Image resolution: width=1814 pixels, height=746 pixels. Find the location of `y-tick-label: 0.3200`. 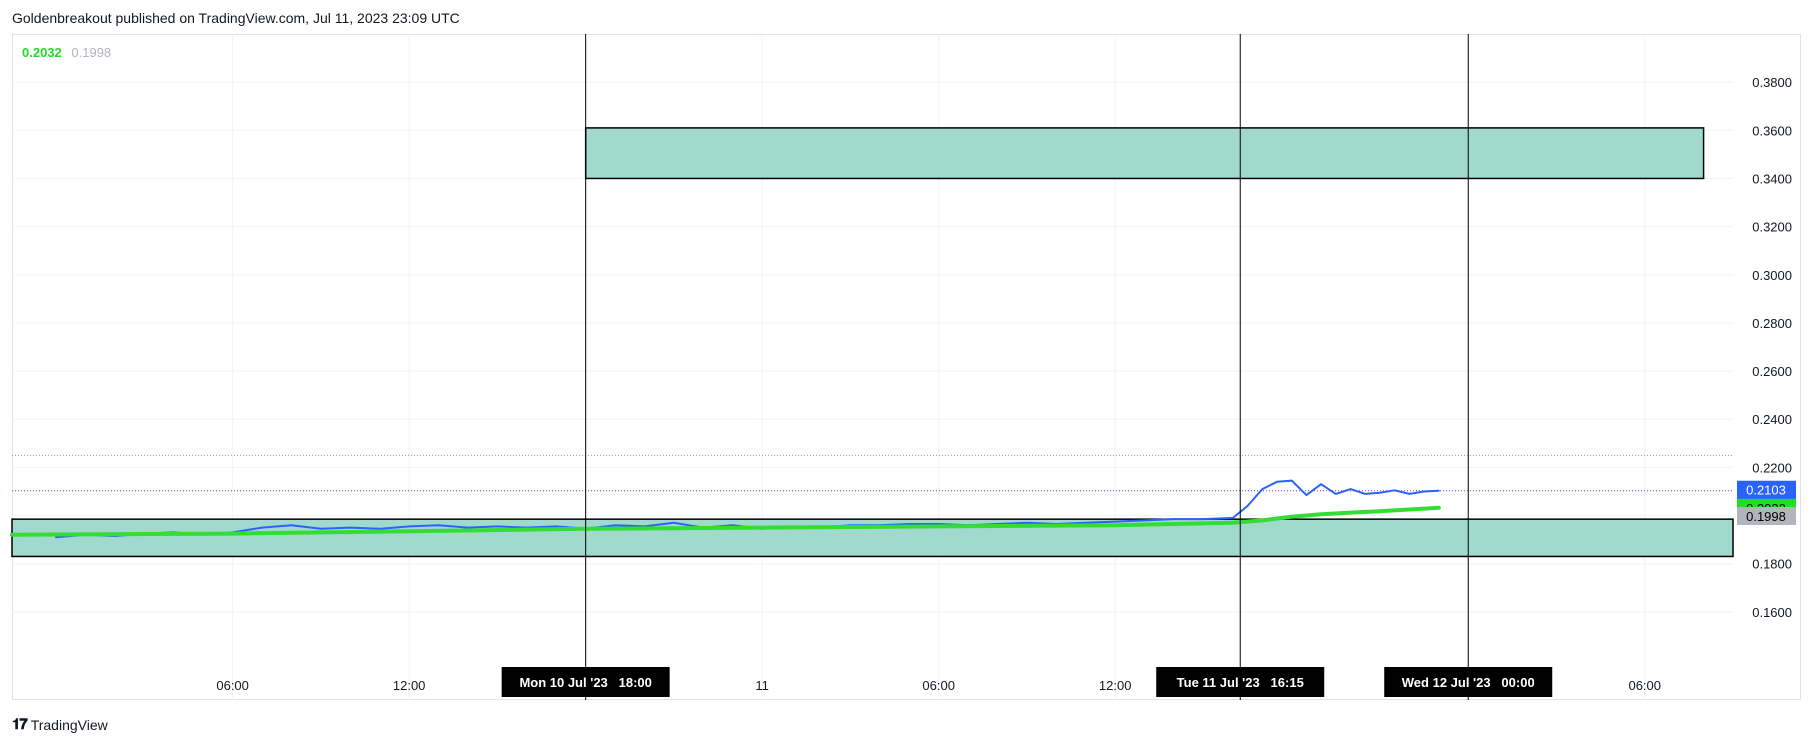

y-tick-label: 0.3200 is located at coordinates (1772, 227).